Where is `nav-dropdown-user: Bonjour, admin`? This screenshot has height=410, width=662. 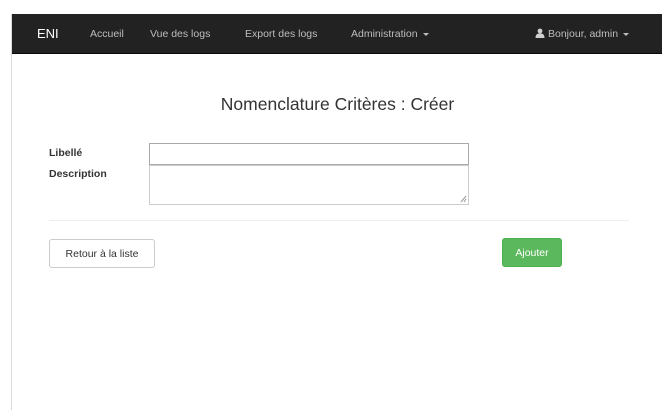
nav-dropdown-user: Bonjour, admin is located at coordinates (582, 34).